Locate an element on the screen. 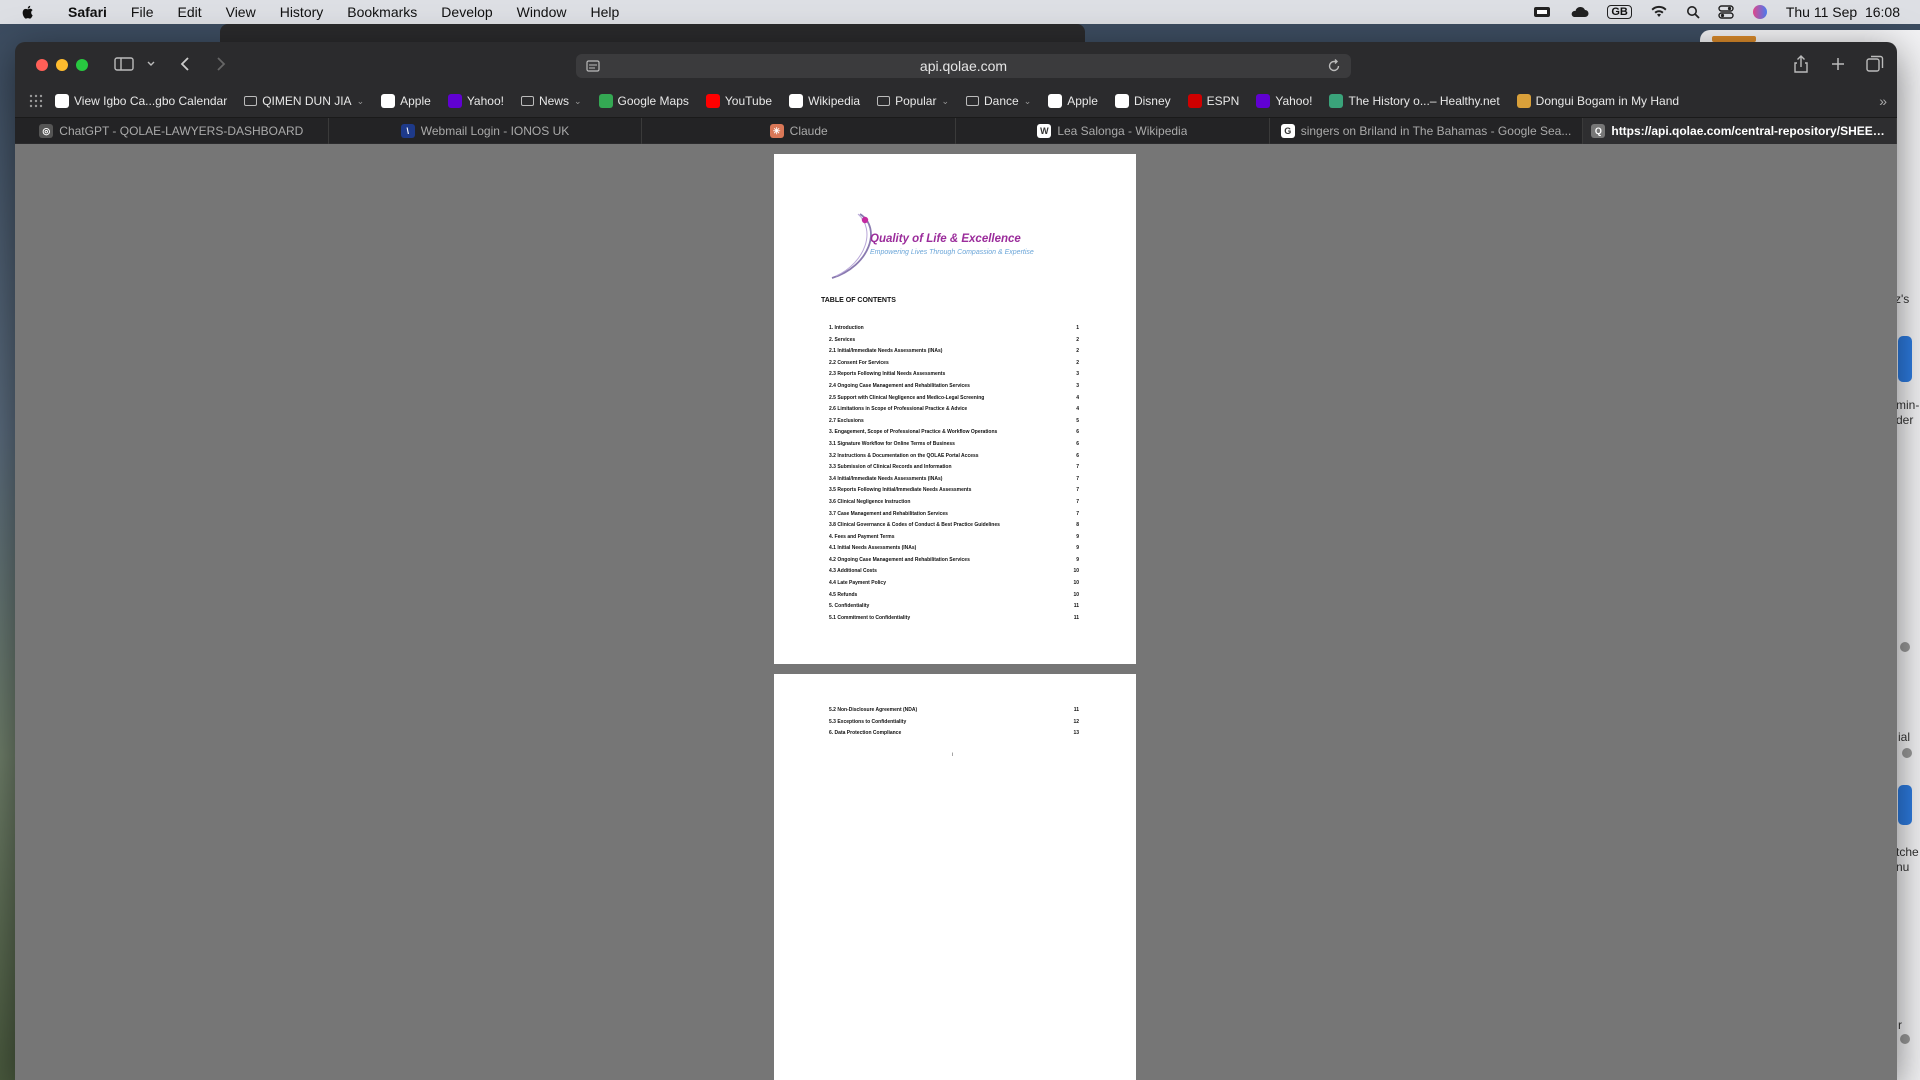 The height and width of the screenshot is (1080, 1920). bookmark-item: QIMEN DUN JIA ⌄ is located at coordinates (304, 101).